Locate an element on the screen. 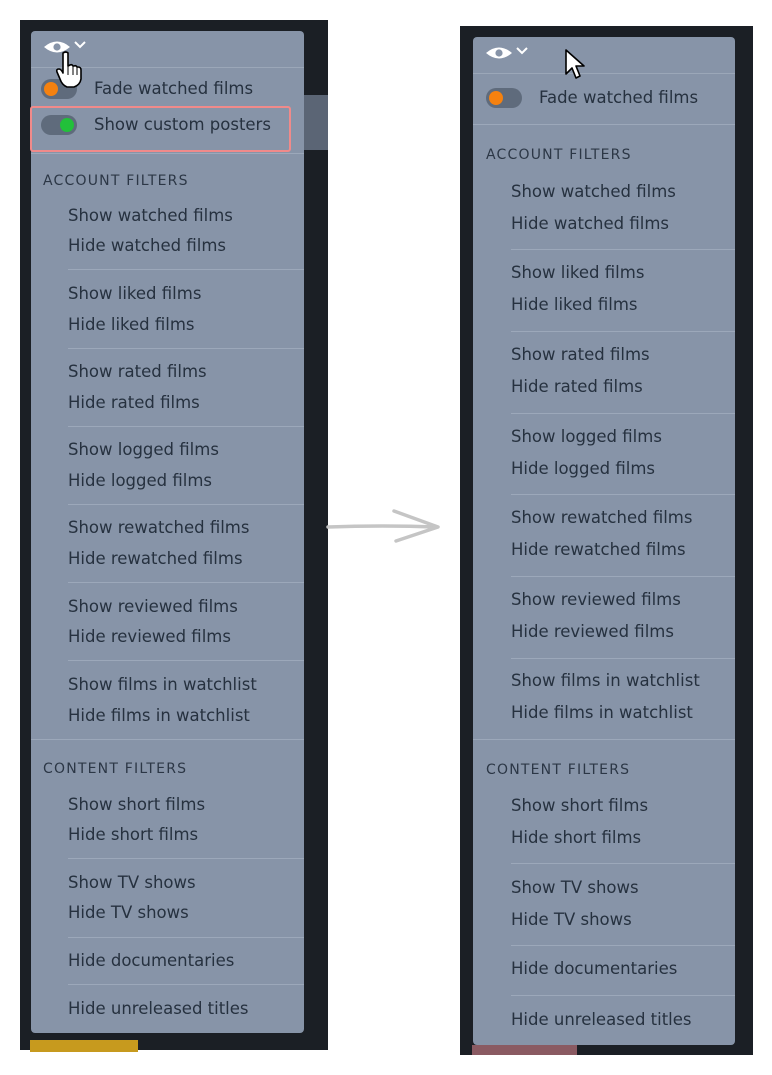 This screenshot has height=1075, width=772. eye-icon is located at coordinates (499, 53).